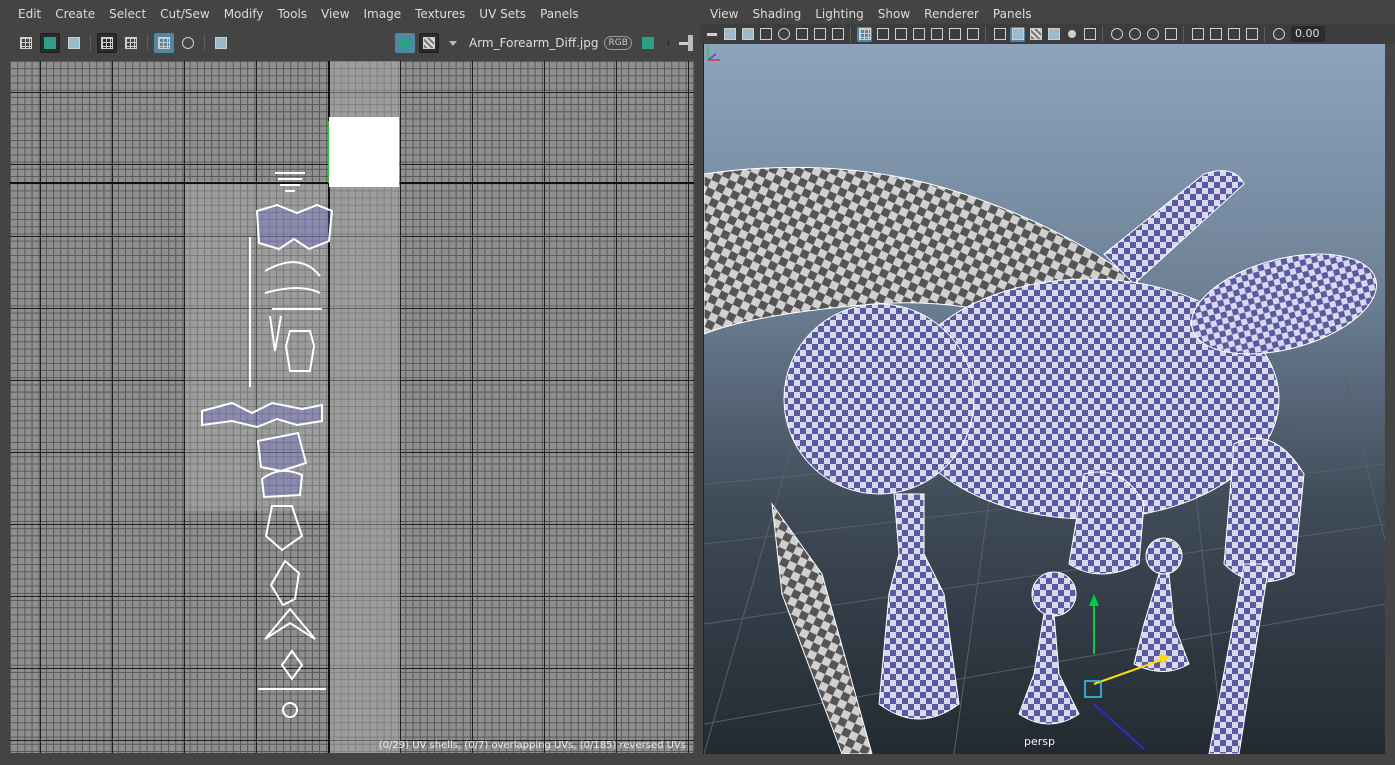  What do you see at coordinates (972, 34) in the screenshot?
I see `safe-title-icon` at bounding box center [972, 34].